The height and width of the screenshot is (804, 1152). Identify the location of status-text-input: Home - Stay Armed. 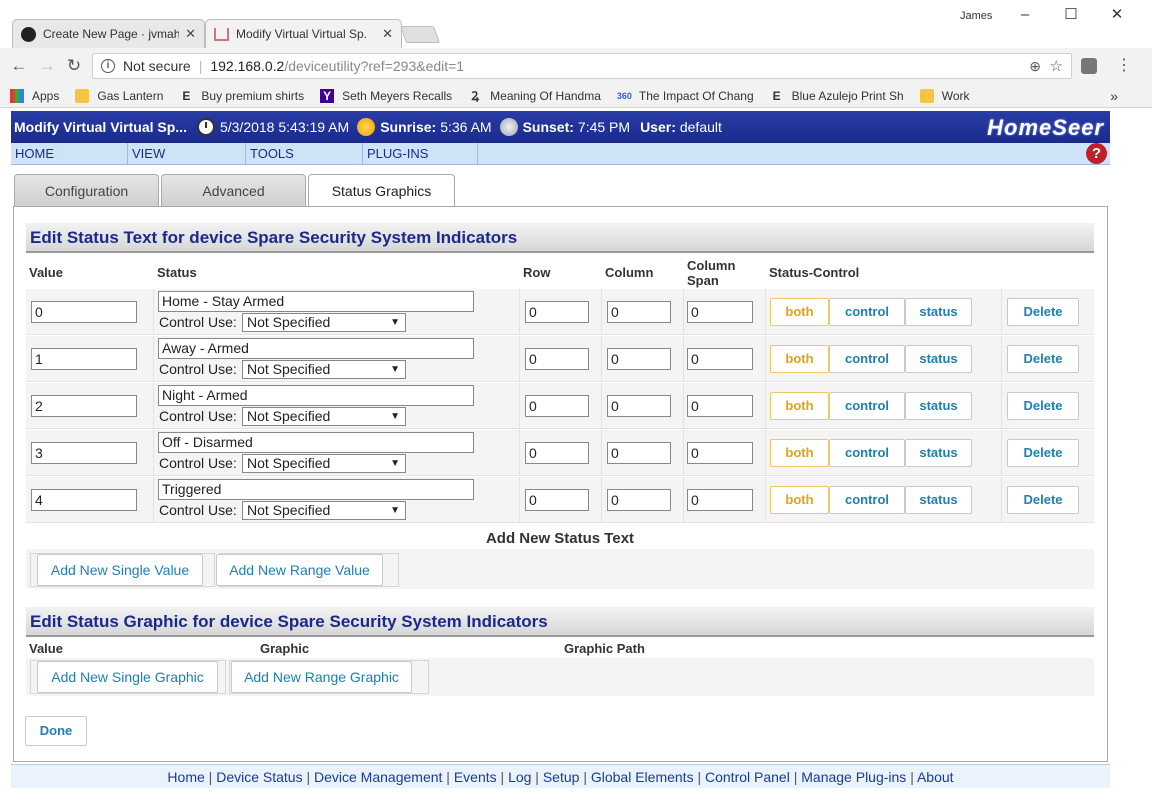
(316, 301).